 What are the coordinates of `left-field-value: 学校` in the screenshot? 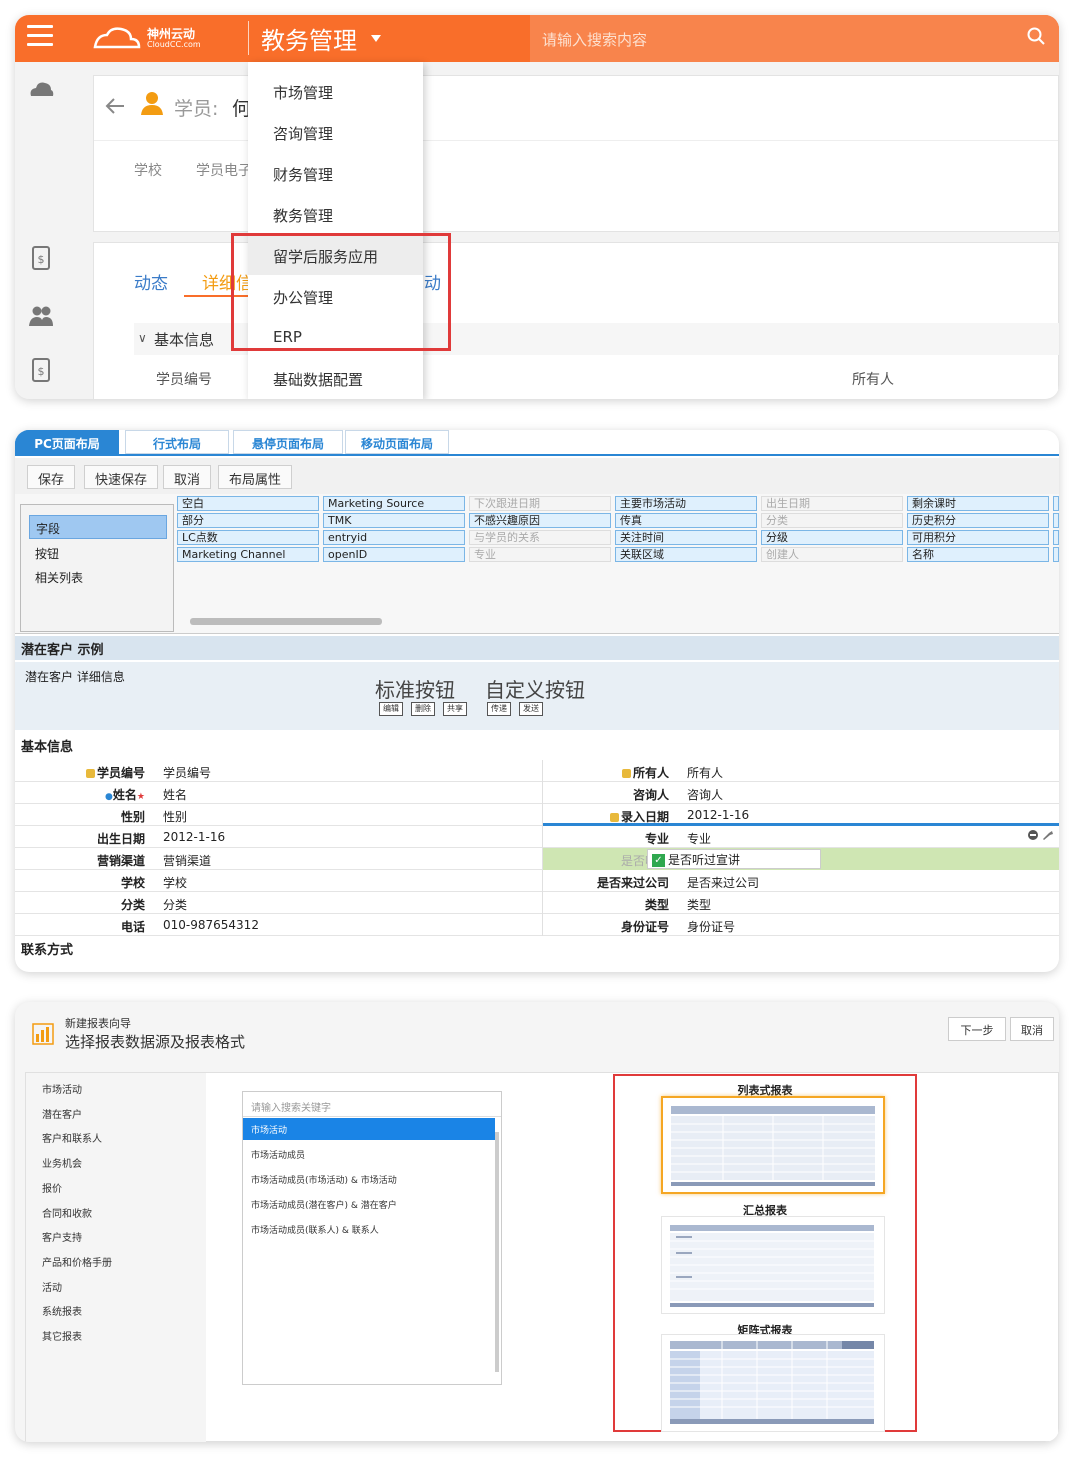 It's located at (175, 882).